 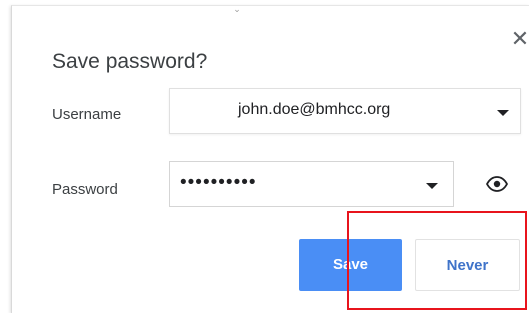 I want to click on close-icon: ✕, so click(x=518, y=40).